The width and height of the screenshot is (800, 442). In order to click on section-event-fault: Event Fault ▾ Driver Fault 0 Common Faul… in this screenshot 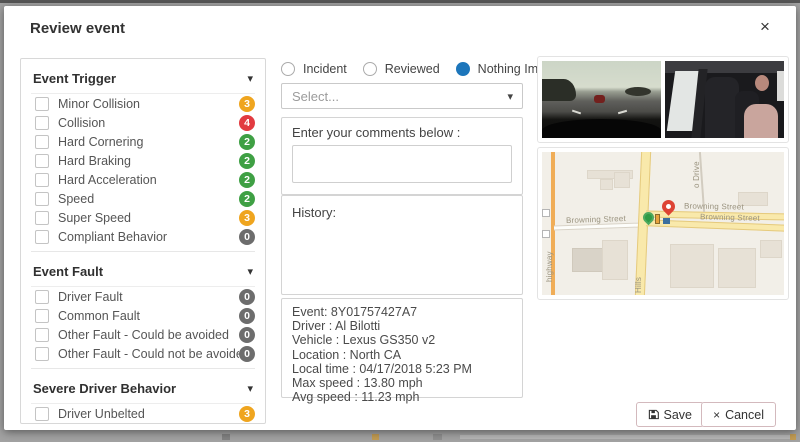, I will do `click(143, 307)`.